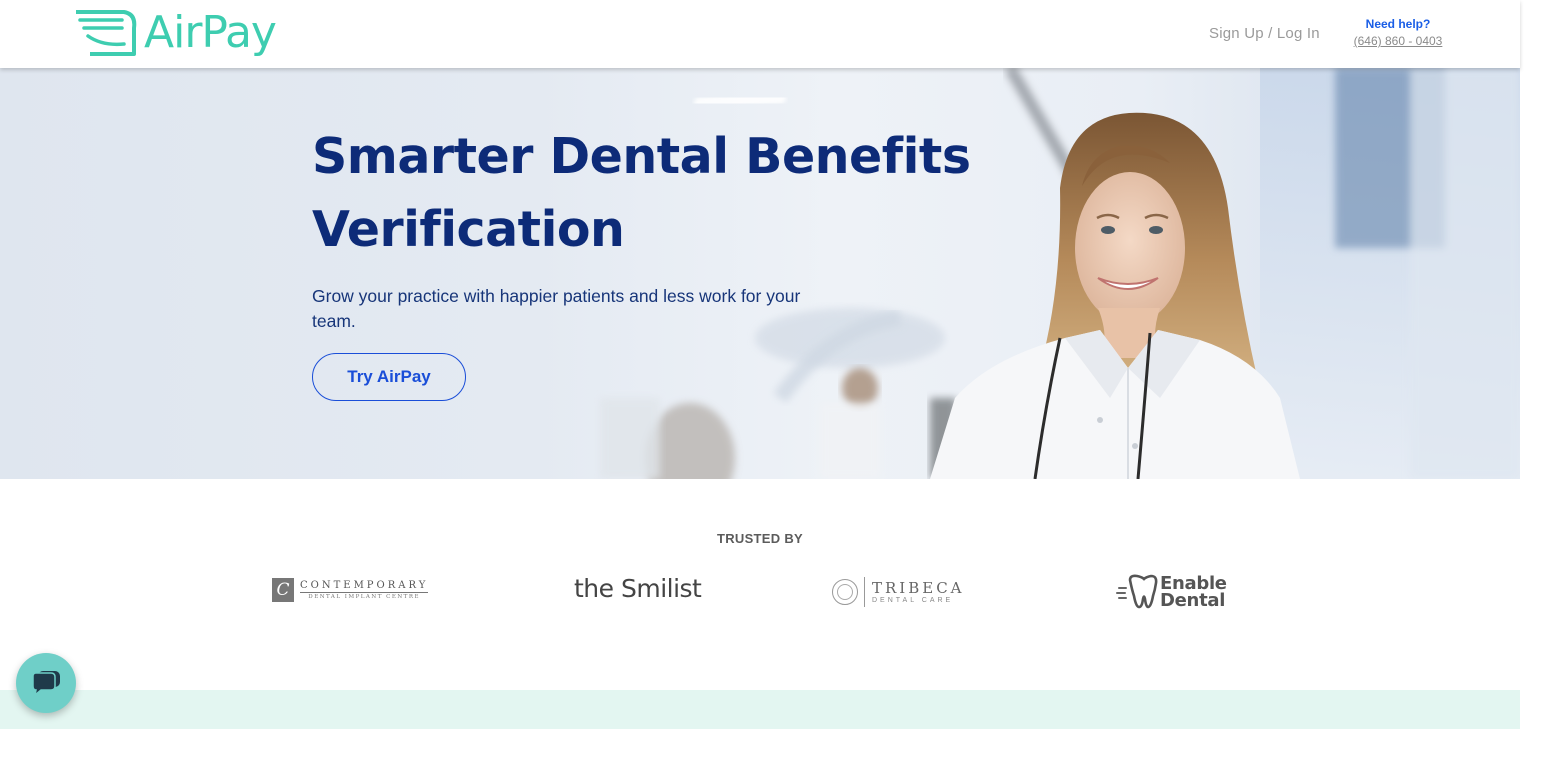  Describe the element at coordinates (1193, 600) in the screenshot. I see `dental-text: Dental` at that location.